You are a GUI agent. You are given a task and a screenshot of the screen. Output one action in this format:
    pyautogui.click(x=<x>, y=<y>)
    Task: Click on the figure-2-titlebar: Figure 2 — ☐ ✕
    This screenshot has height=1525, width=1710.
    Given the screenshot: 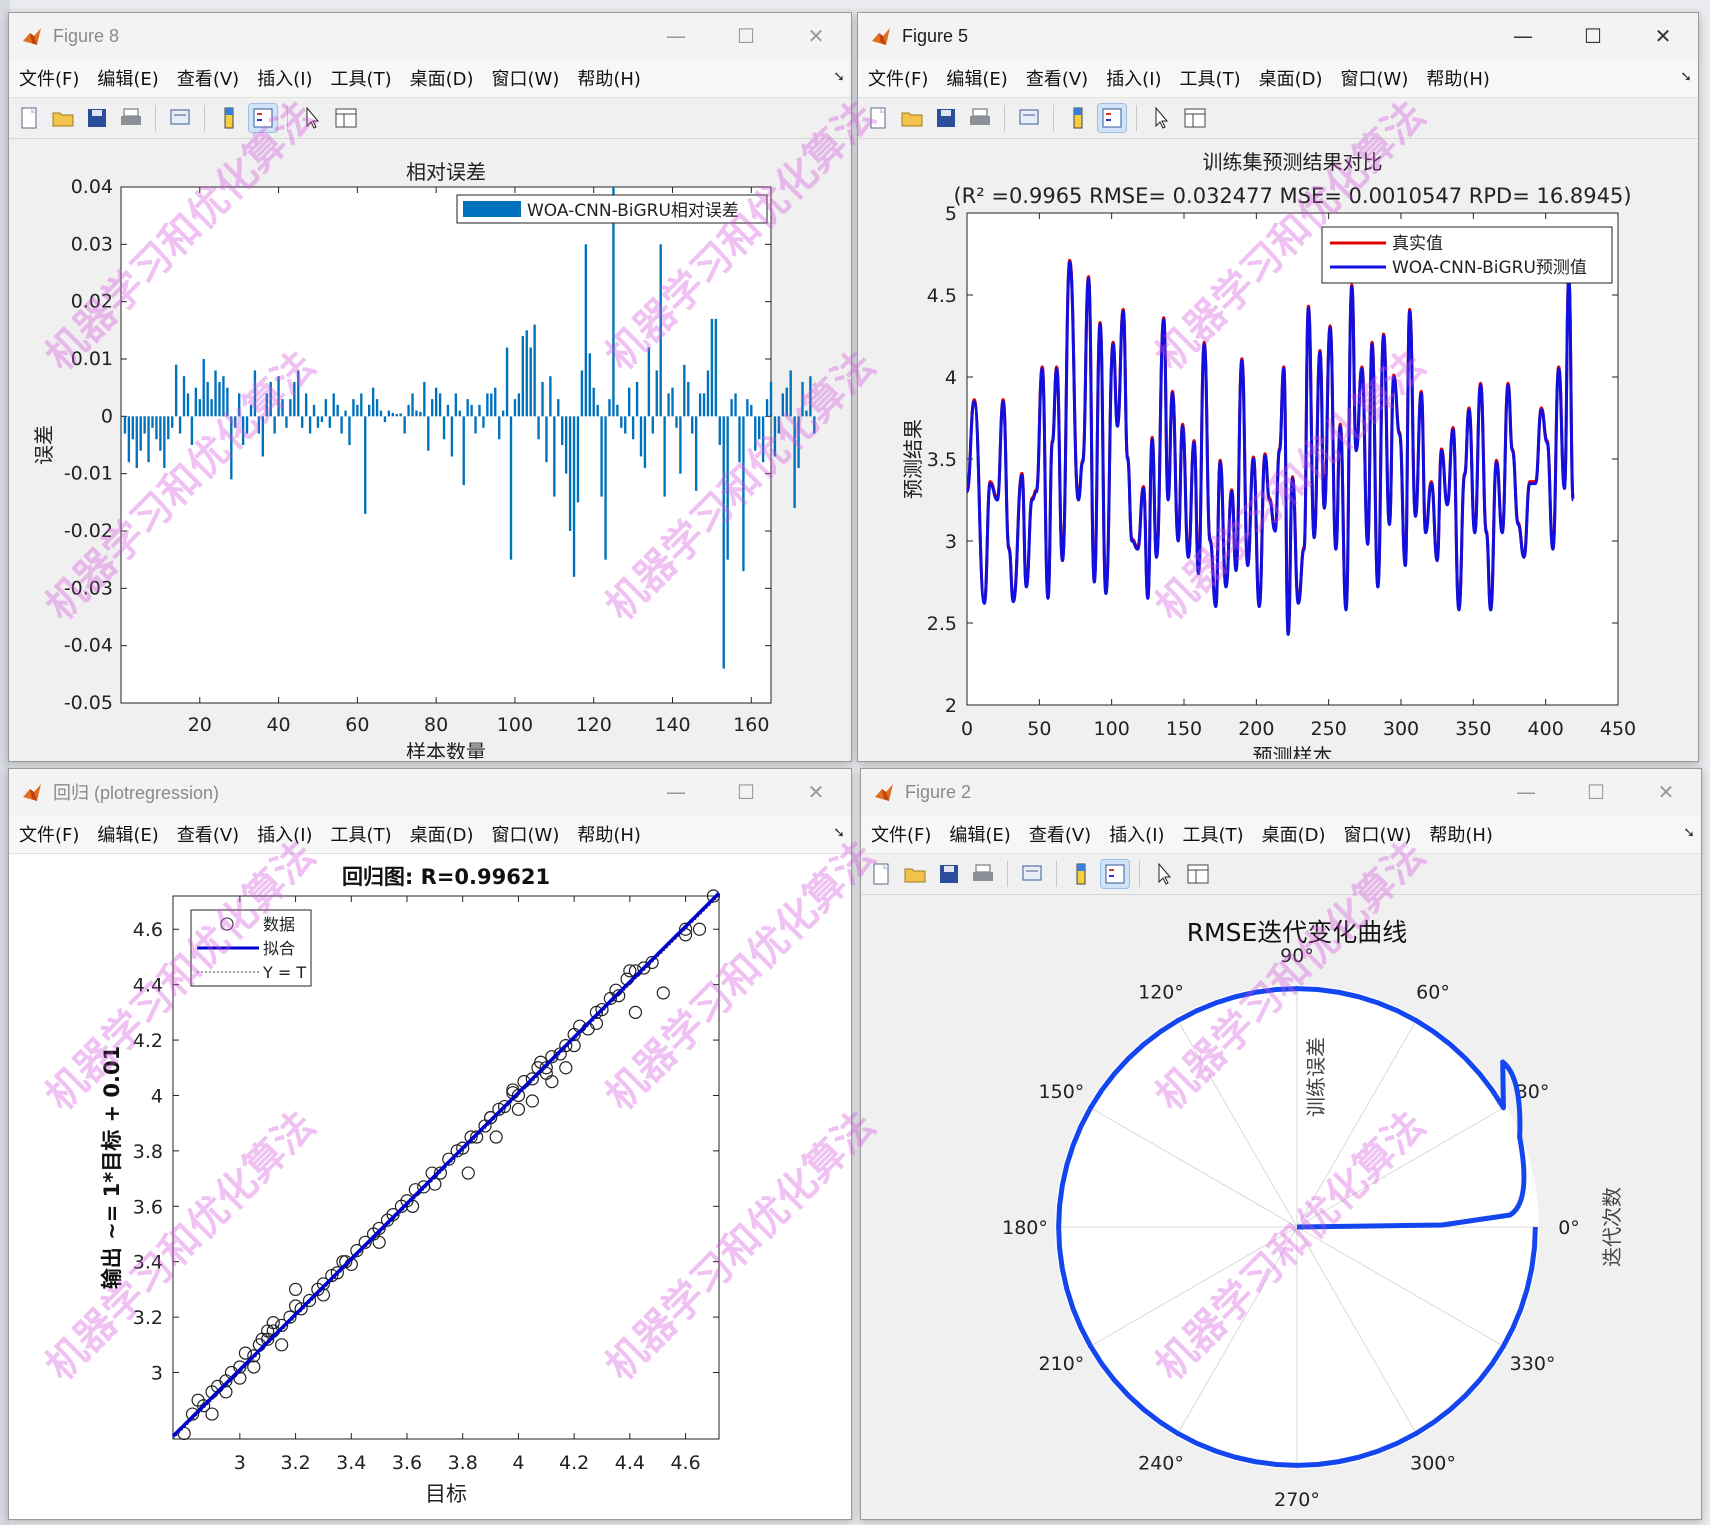 What is the action you would take?
    pyautogui.click(x=1281, y=792)
    